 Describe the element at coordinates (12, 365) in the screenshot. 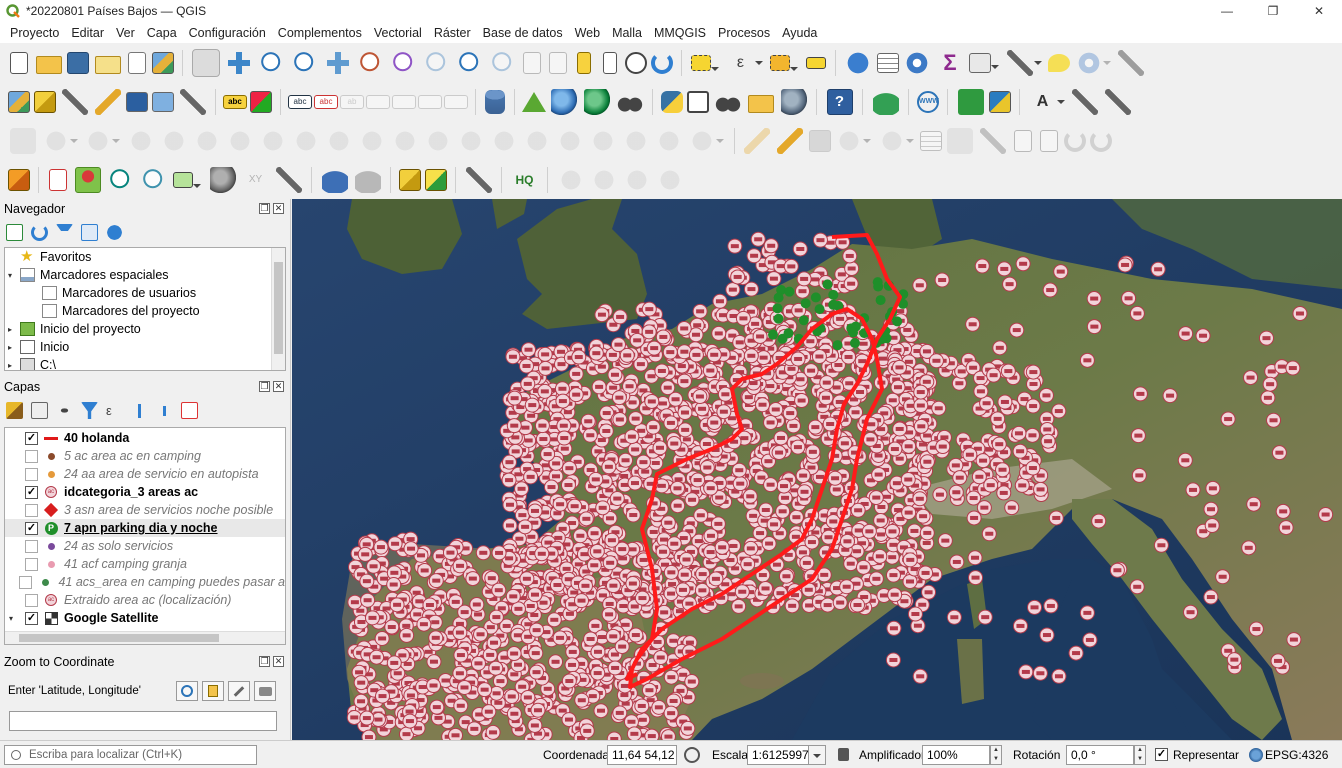

I see `expand-arrow-icon: ▸` at that location.